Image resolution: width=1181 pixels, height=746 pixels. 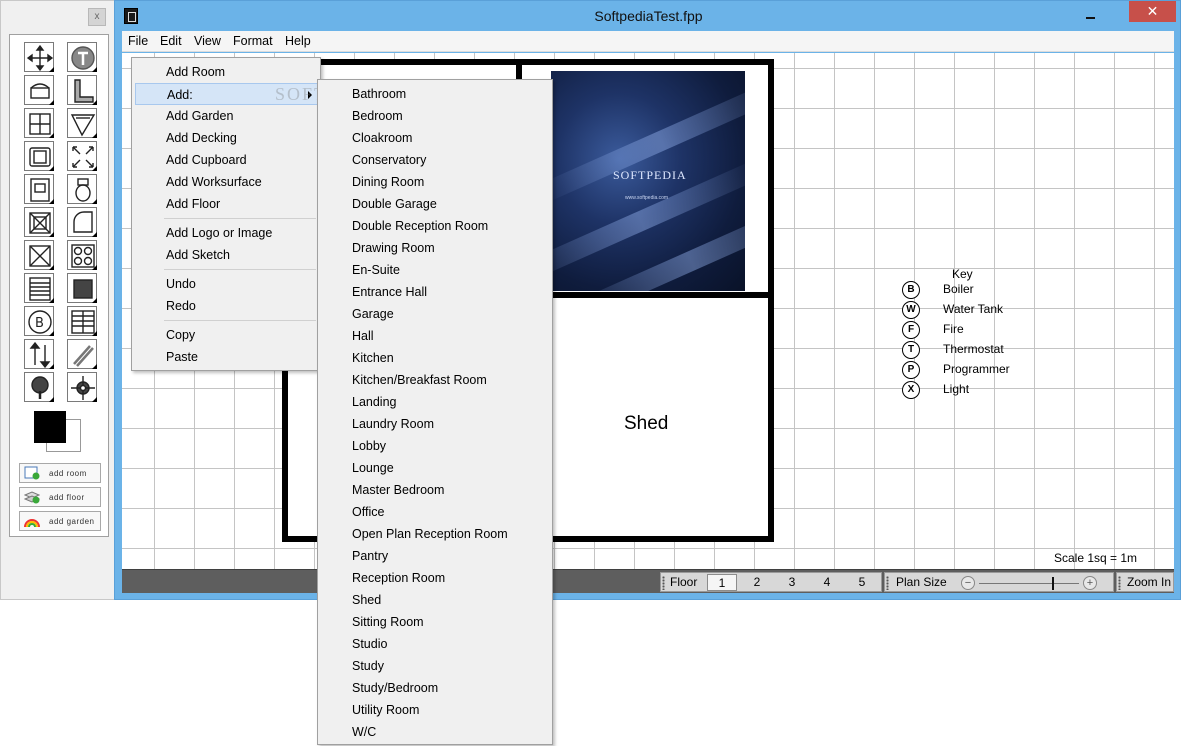 I want to click on submenu-item-cloakroom: Cloakroom, so click(x=435, y=138).